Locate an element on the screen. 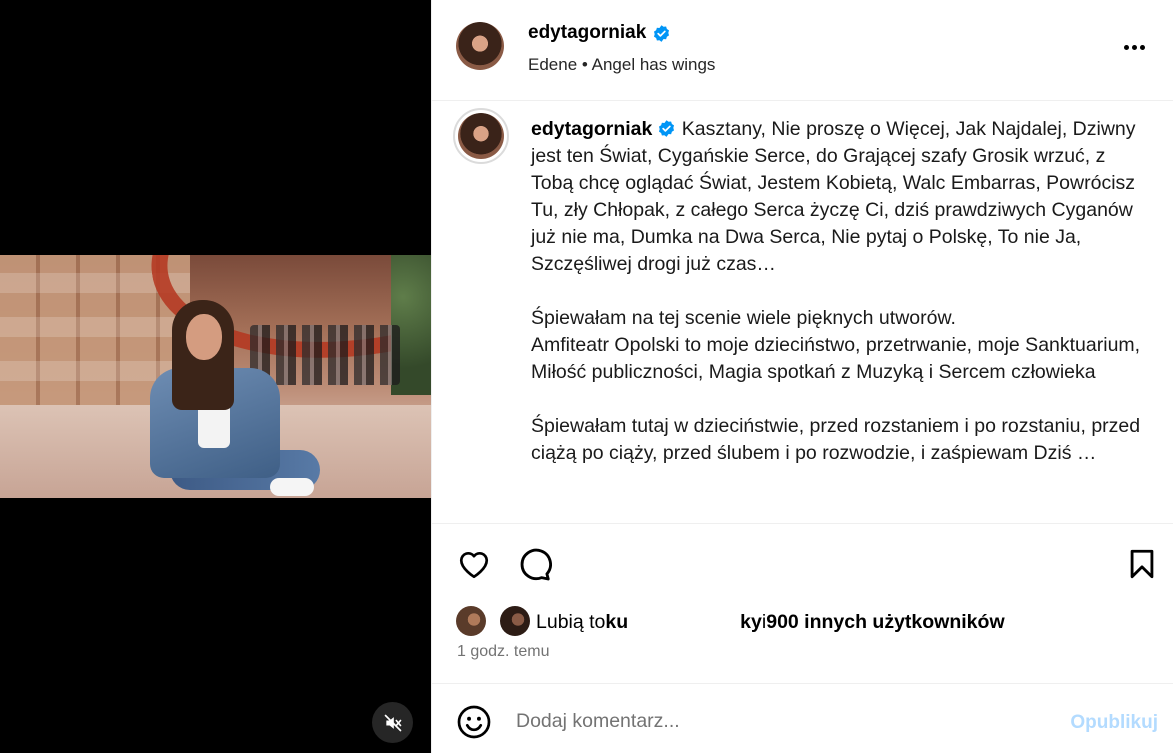 This screenshot has width=1173, height=753. post-timestamp: 1 godz. temu is located at coordinates (503, 652).